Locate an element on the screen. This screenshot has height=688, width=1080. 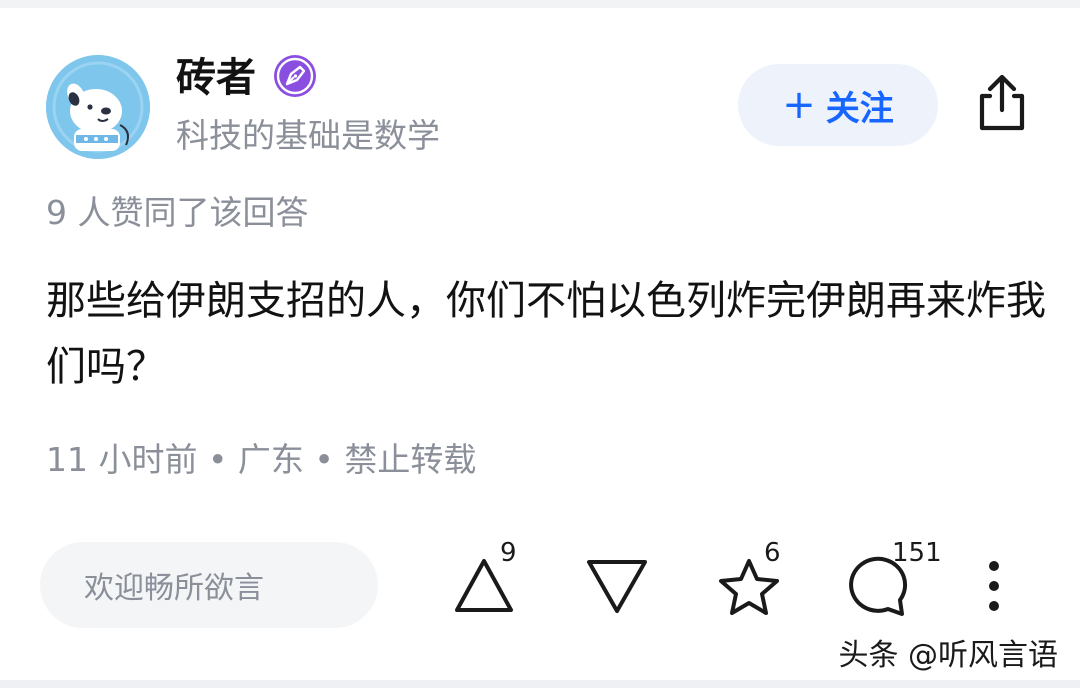
author-name: 砖者 is located at coordinates (216, 78).